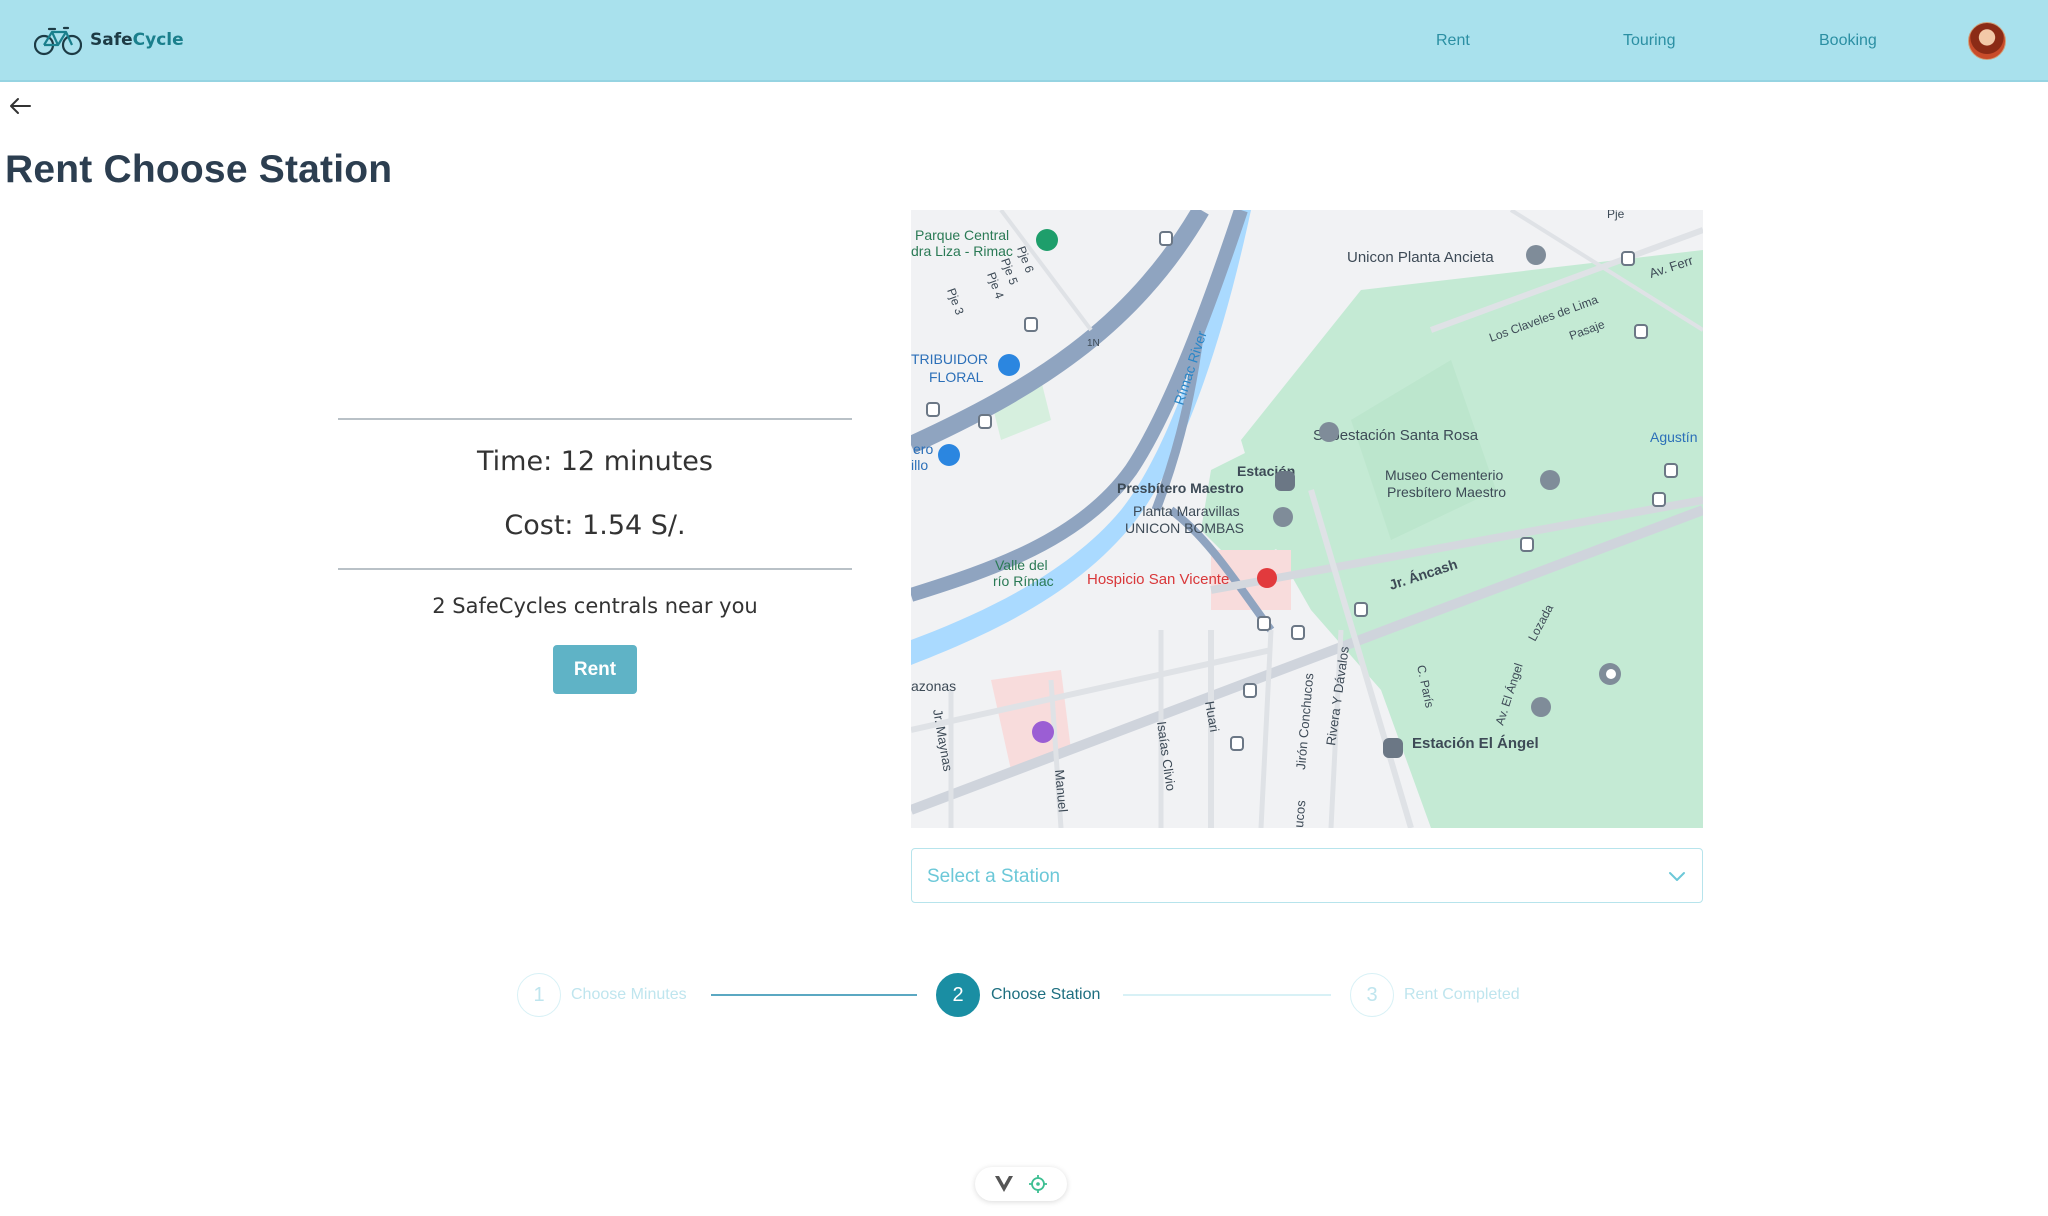 This screenshot has height=1216, width=2048. I want to click on map-label-tribuidor: TRIBUIDOR, so click(949, 359).